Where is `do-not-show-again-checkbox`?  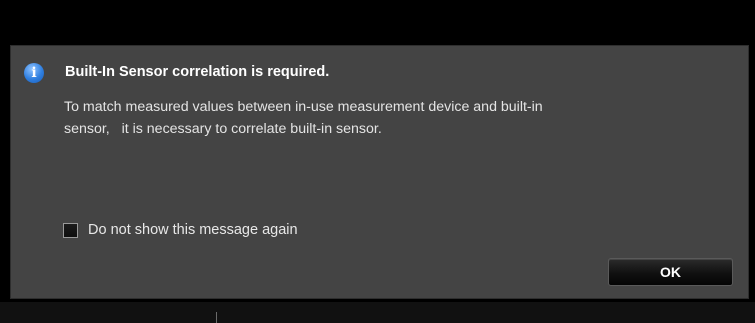 do-not-show-again-checkbox is located at coordinates (70, 230).